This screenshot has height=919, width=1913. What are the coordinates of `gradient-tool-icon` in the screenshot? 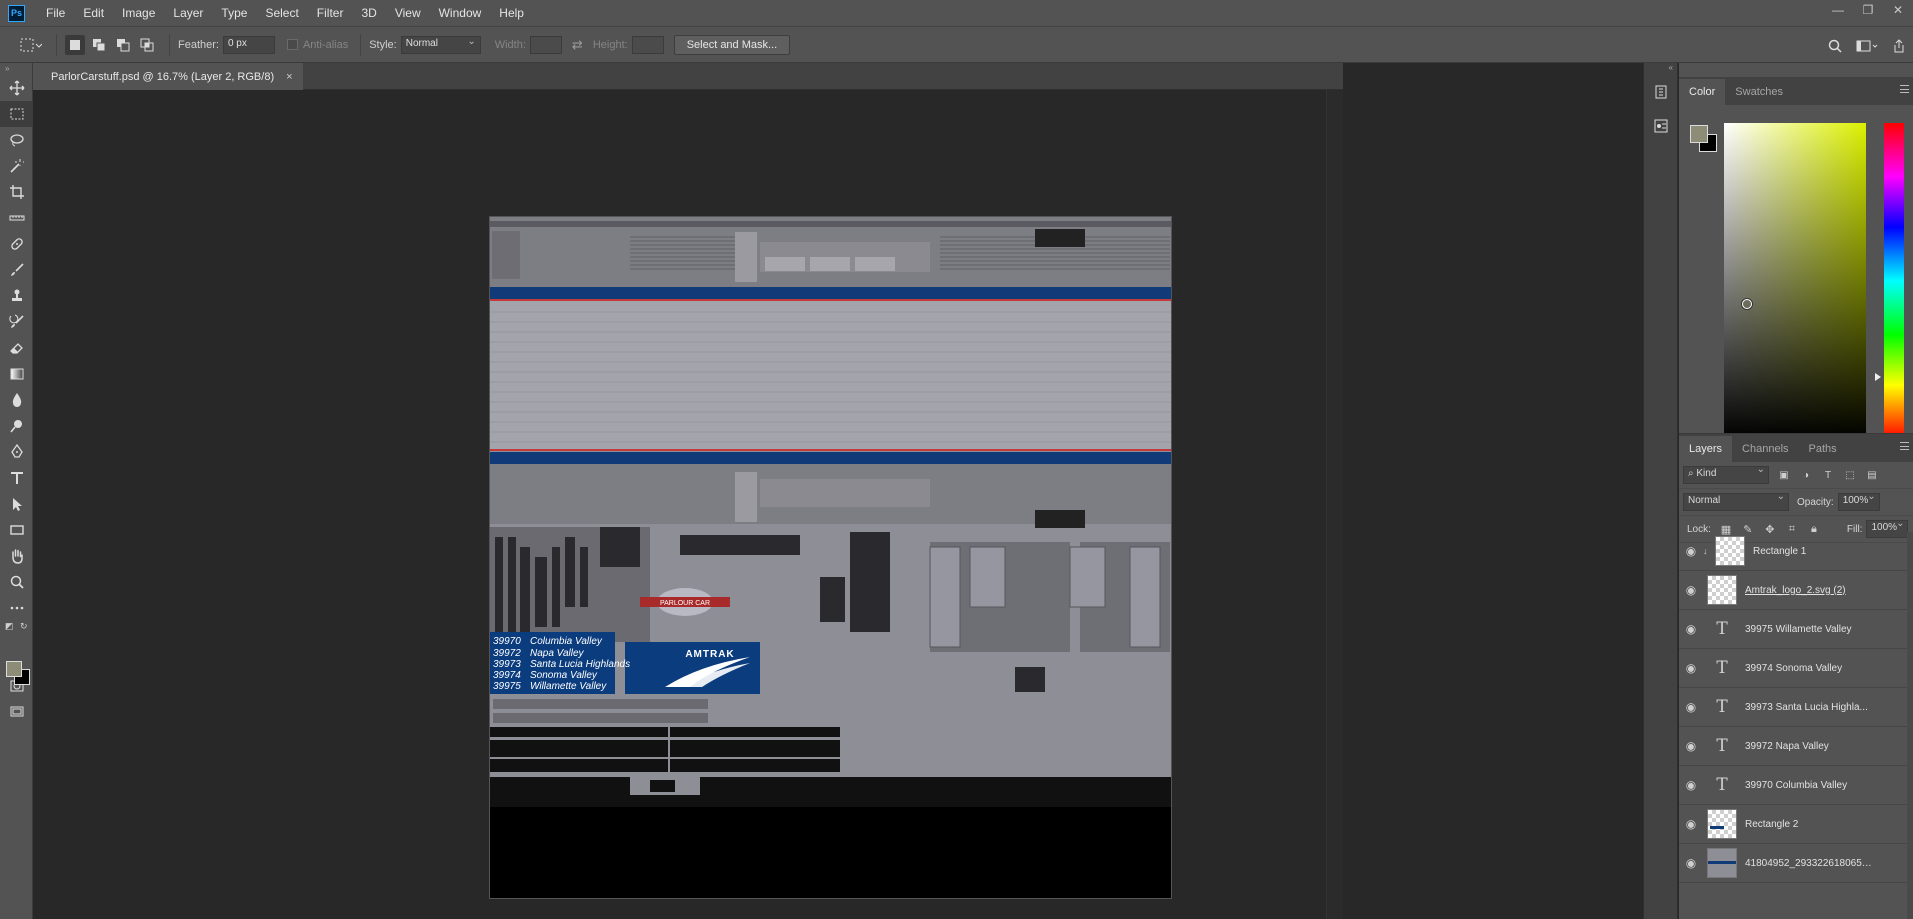 It's located at (16, 374).